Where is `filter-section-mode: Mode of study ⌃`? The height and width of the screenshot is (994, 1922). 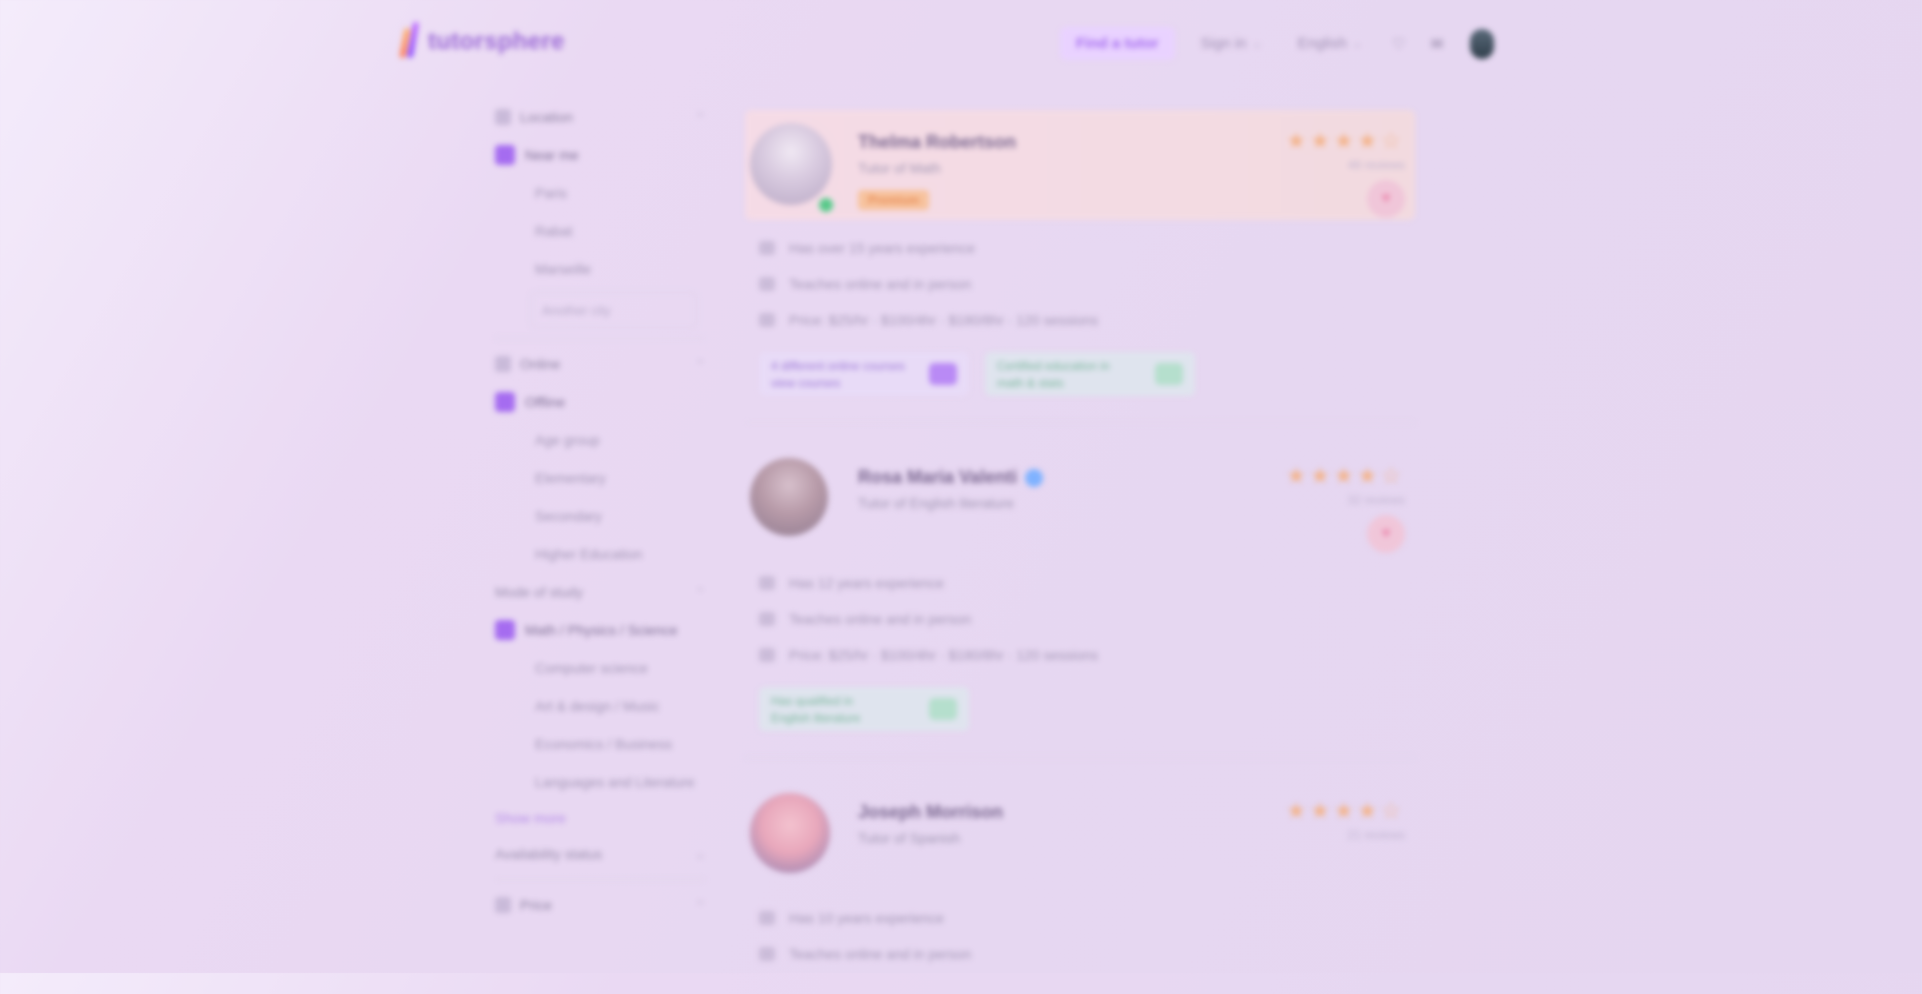 filter-section-mode: Mode of study ⌃ is located at coordinates (600, 592).